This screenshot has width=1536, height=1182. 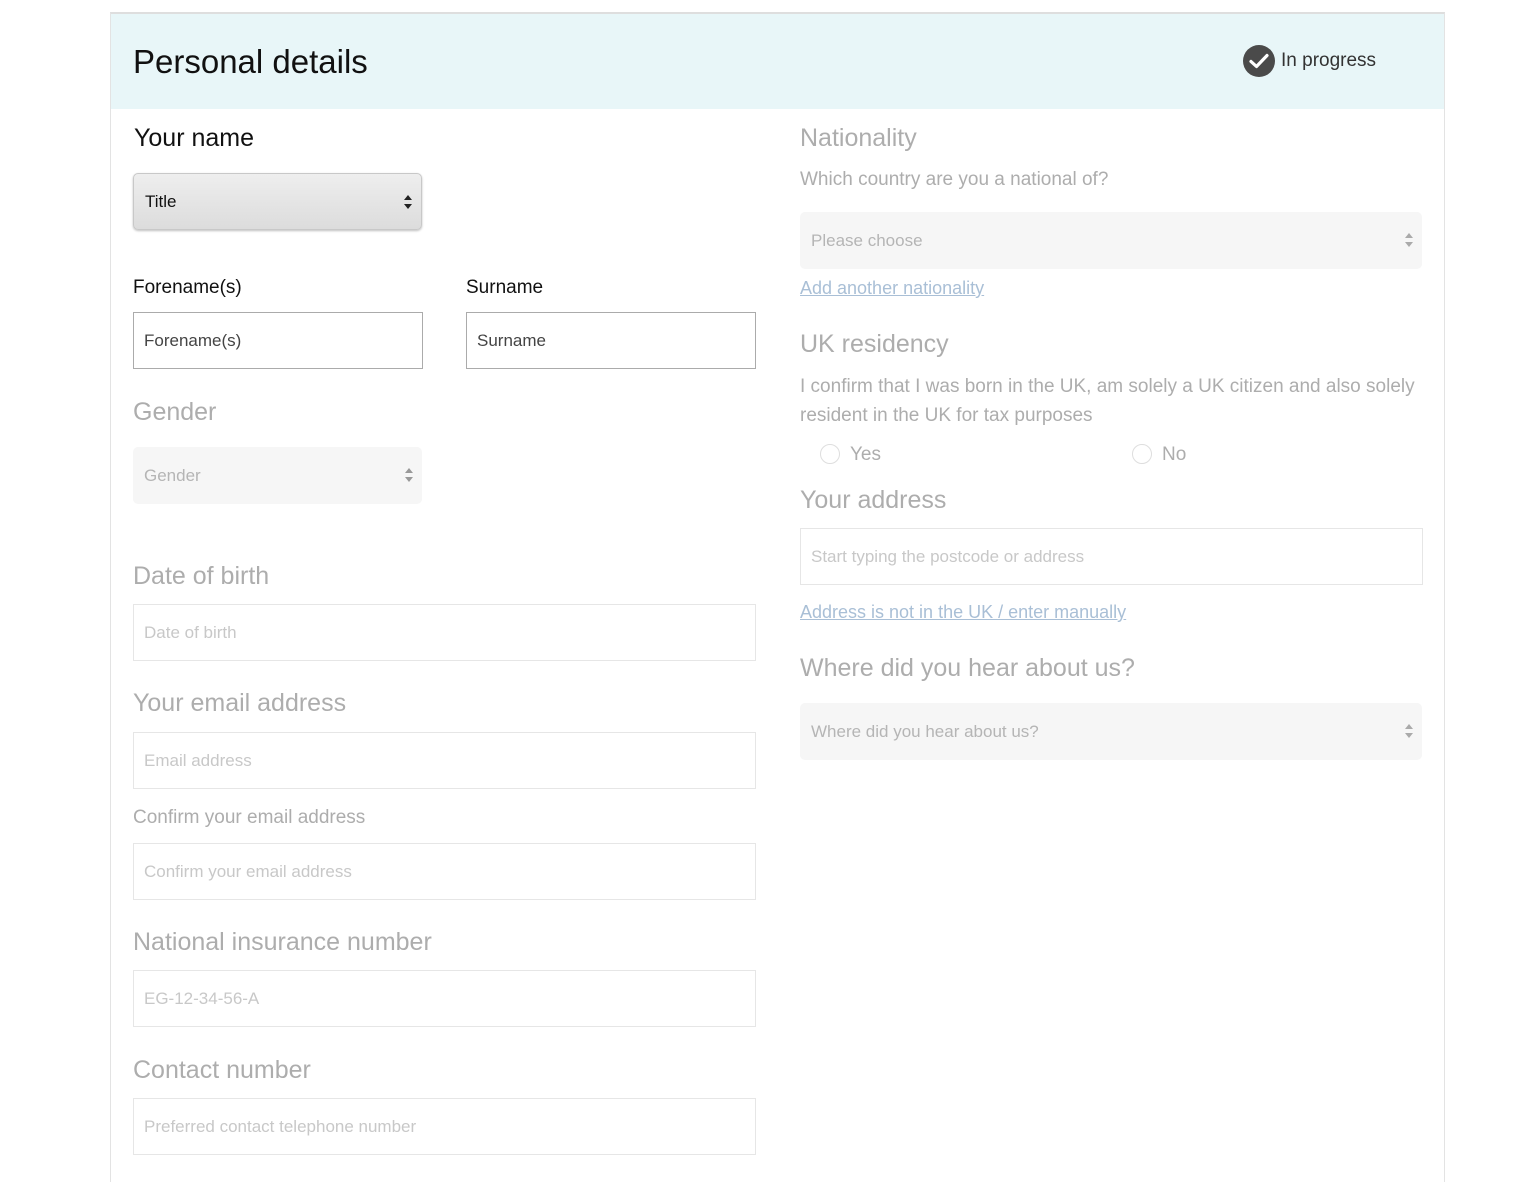 What do you see at coordinates (948, 556) in the screenshot?
I see `address-placeholder: Start typing the postcode or address` at bounding box center [948, 556].